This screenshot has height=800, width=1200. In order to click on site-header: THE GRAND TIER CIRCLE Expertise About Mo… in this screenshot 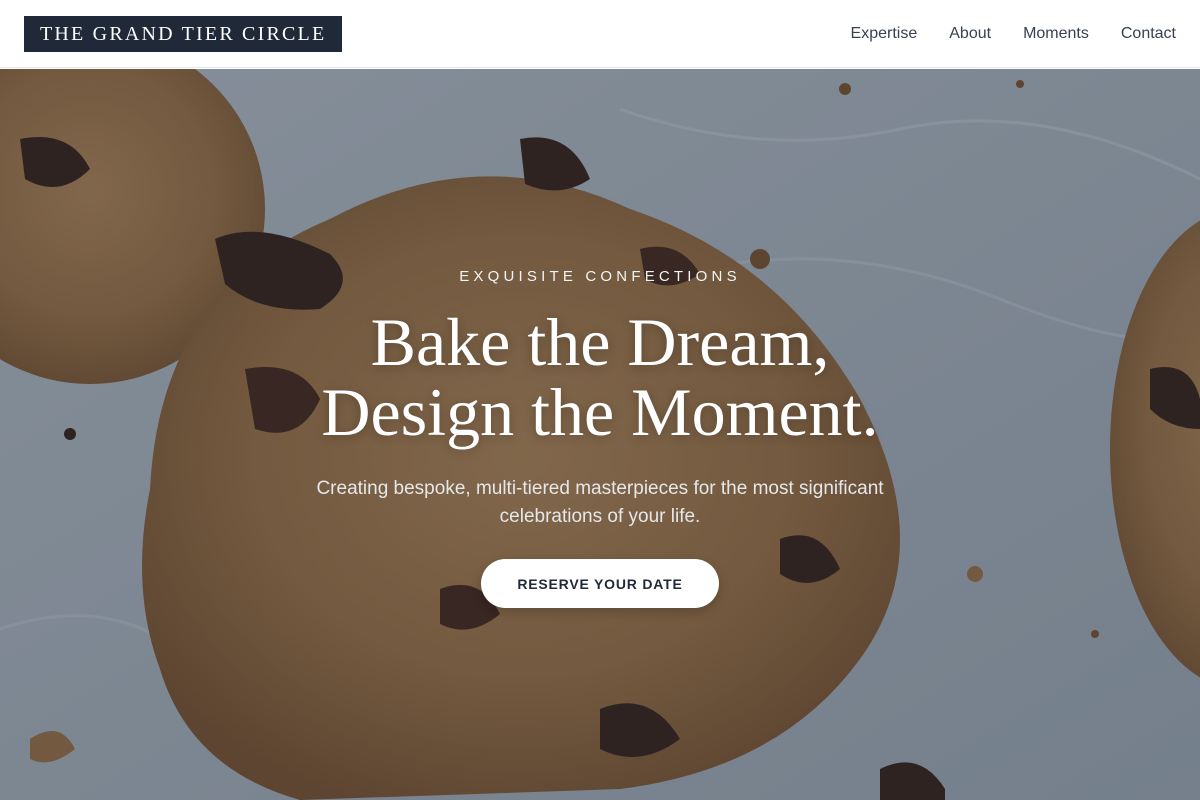, I will do `click(600, 34)`.